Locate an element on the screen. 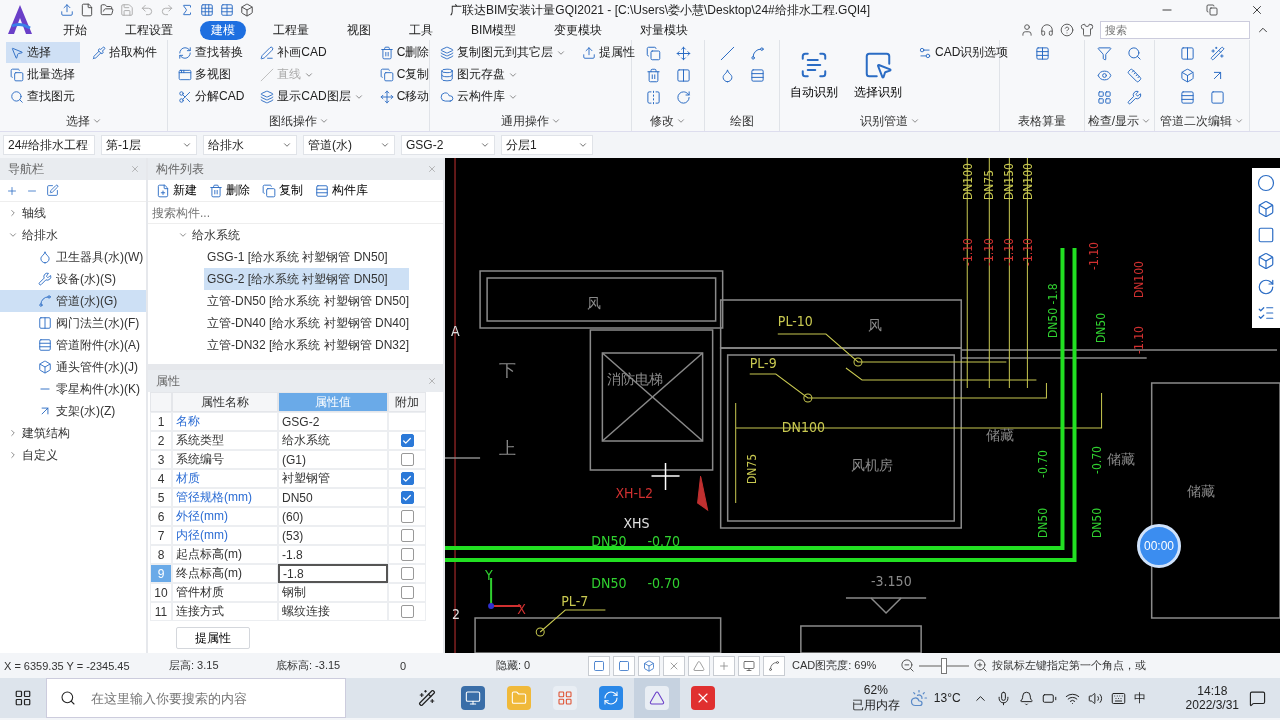 This screenshot has height=720, width=1280. edit-icon is located at coordinates (52, 190).